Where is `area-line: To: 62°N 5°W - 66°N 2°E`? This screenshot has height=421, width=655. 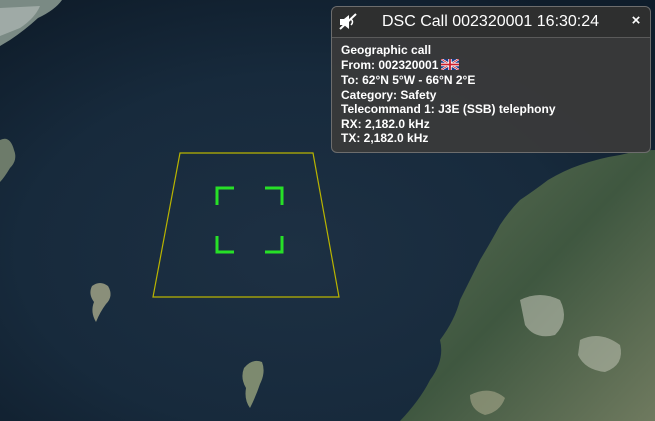 area-line: To: 62°N 5°W - 66°N 2°E is located at coordinates (408, 80).